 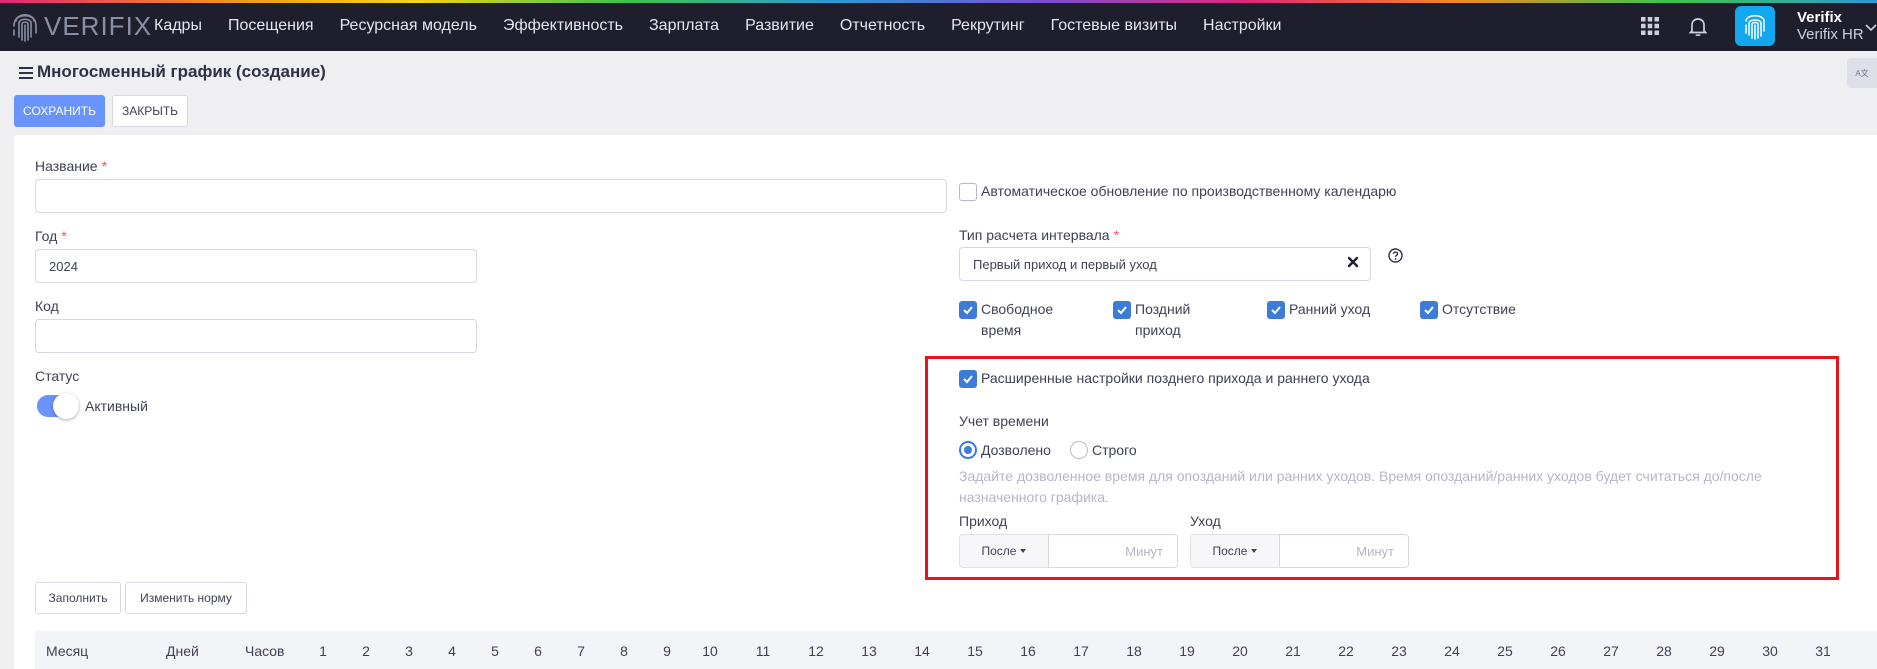 I want to click on status-value: Активный, so click(x=116, y=406).